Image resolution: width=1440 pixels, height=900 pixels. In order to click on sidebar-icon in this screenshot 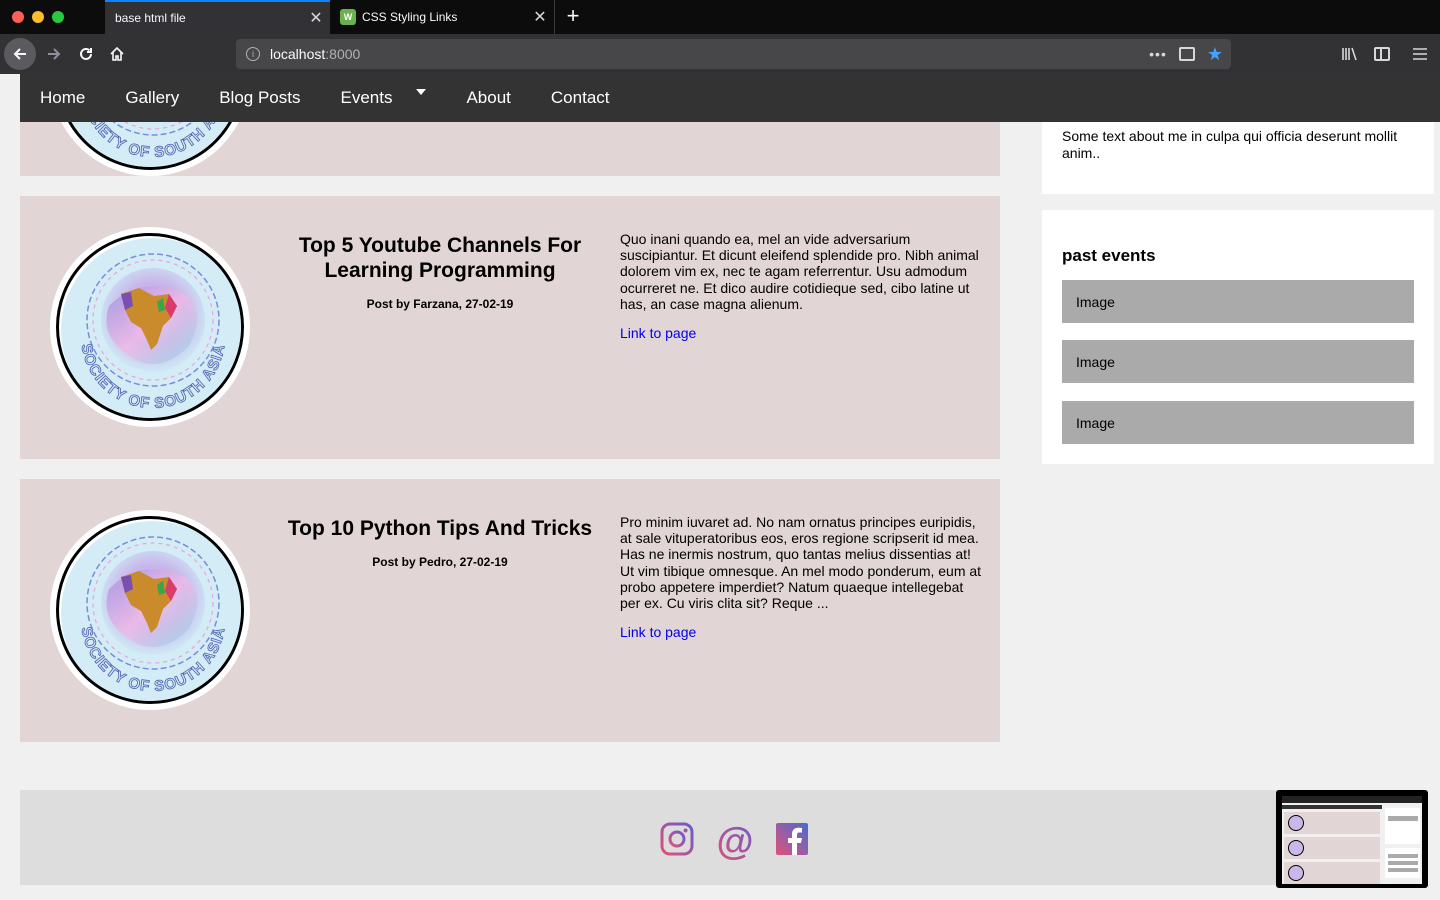, I will do `click(1382, 54)`.